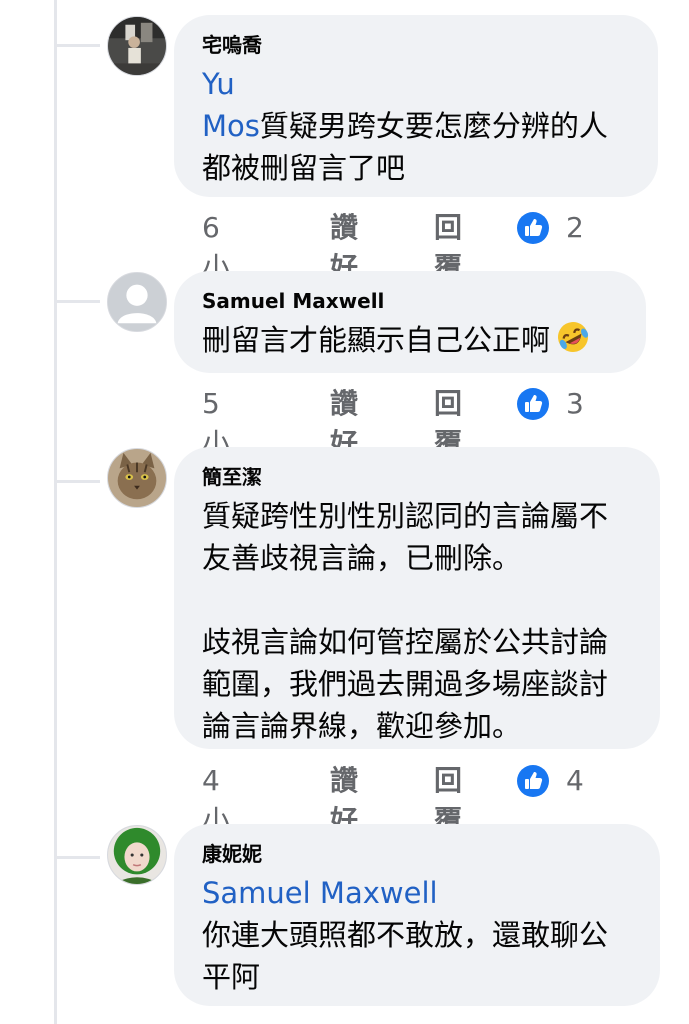 This screenshot has width=689, height=1024. What do you see at coordinates (411, 301) in the screenshot?
I see `comment-author: Samuel Maxwell` at bounding box center [411, 301].